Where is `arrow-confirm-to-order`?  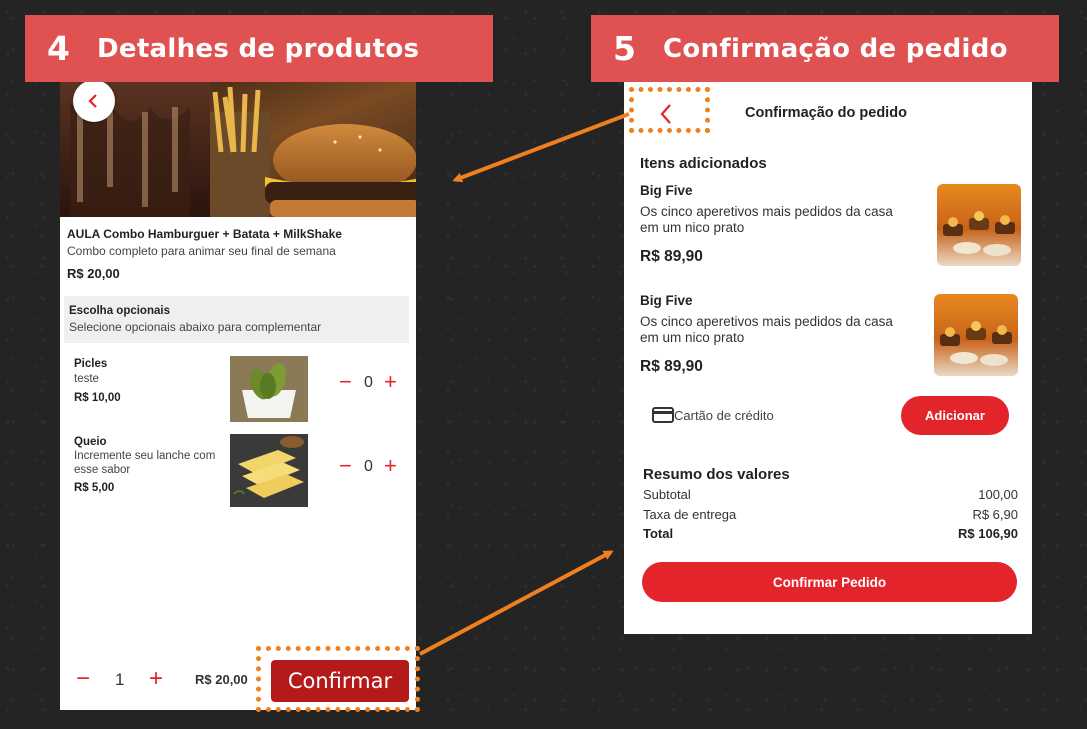
arrow-confirm-to-order is located at coordinates (516, 603).